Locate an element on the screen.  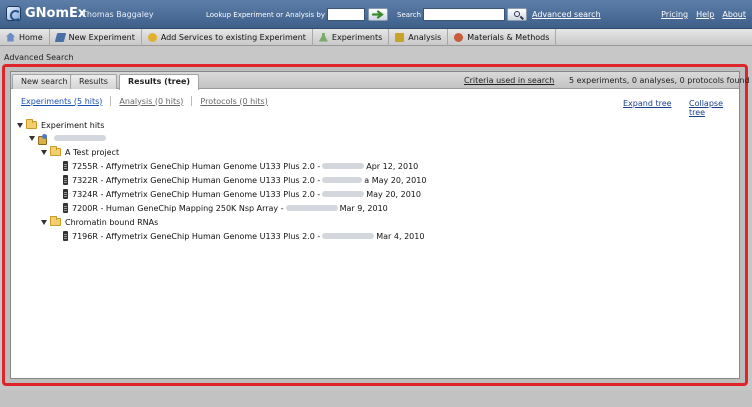
lookup-input is located at coordinates (346, 14).